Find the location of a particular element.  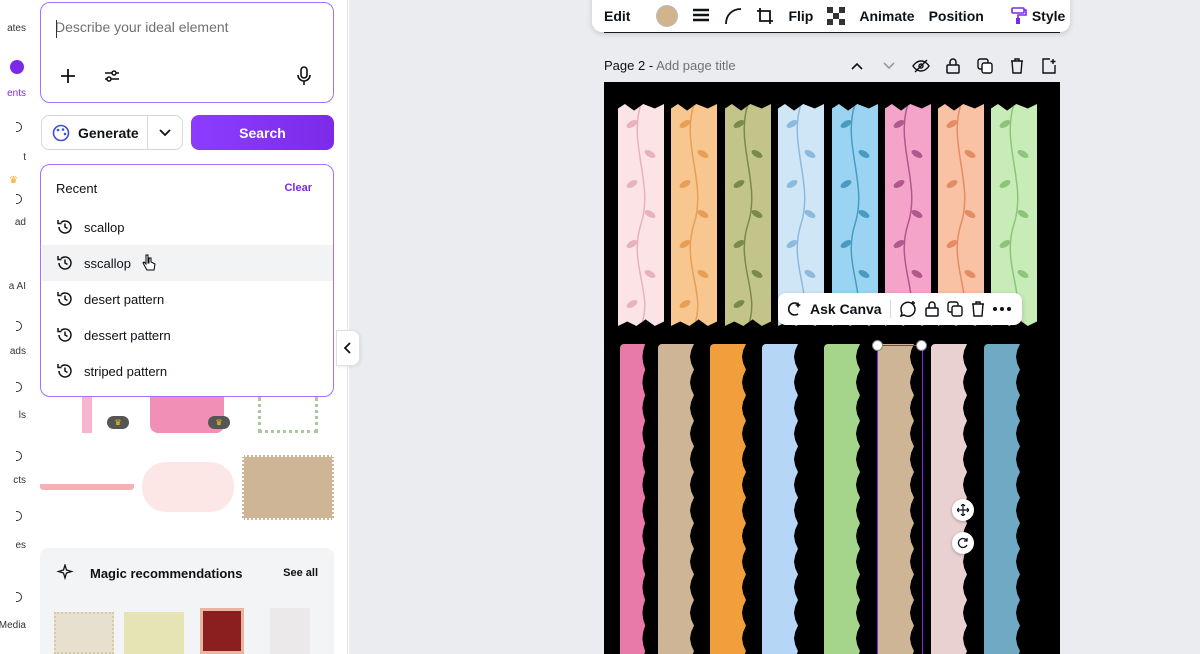

recent-title: Recent is located at coordinates (77, 188).